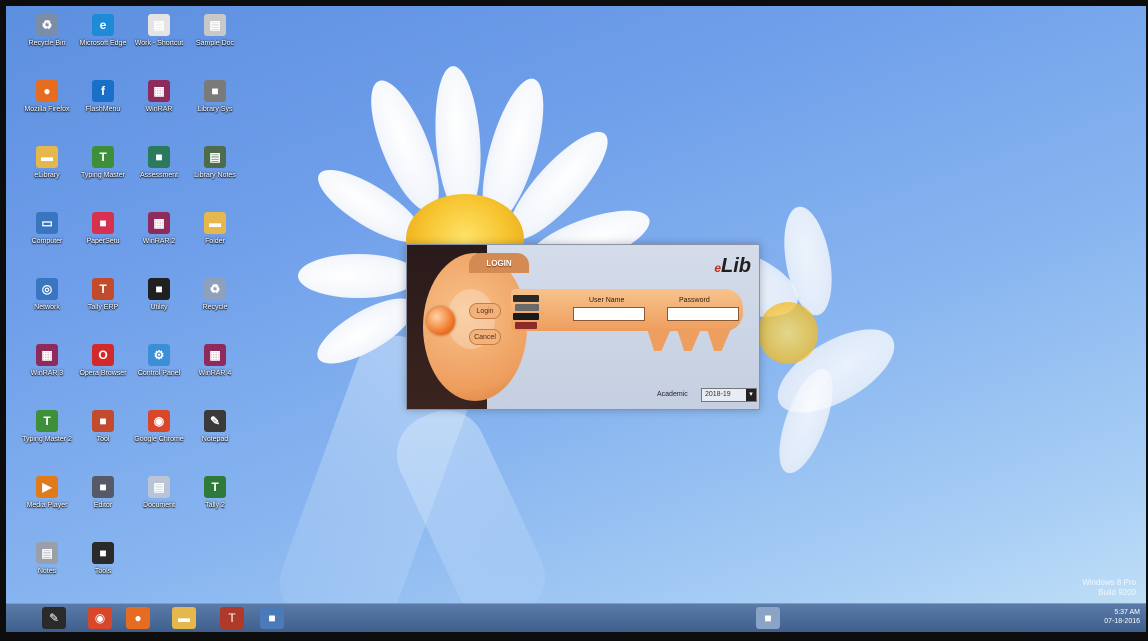 The image size is (1148, 641). I want to click on windows-watermark: Windows 8 Pro Build 9200, so click(1109, 587).